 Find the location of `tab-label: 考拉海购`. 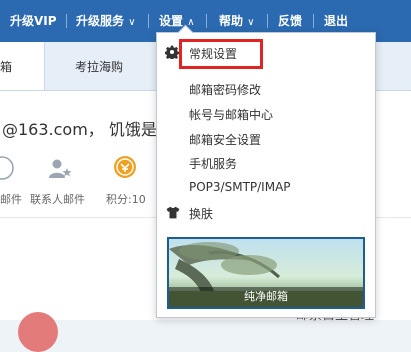

tab-label: 考拉海购 is located at coordinates (99, 67).